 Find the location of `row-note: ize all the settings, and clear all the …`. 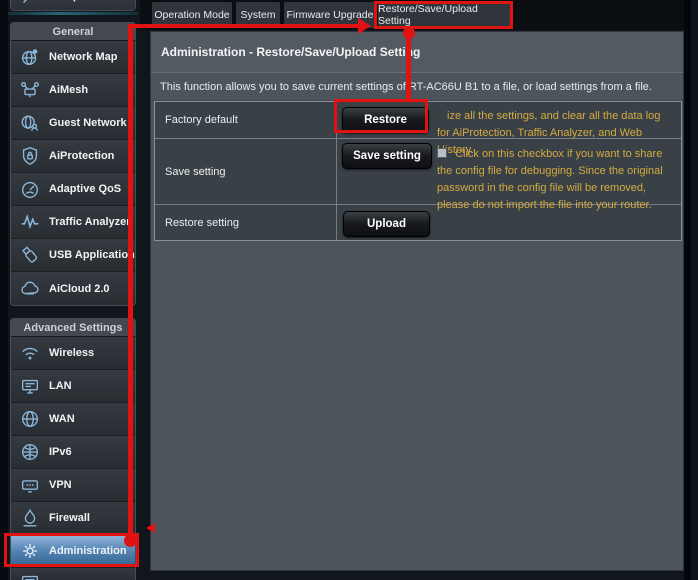

row-note: ize all the settings, and clear all the … is located at coordinates (549, 133).